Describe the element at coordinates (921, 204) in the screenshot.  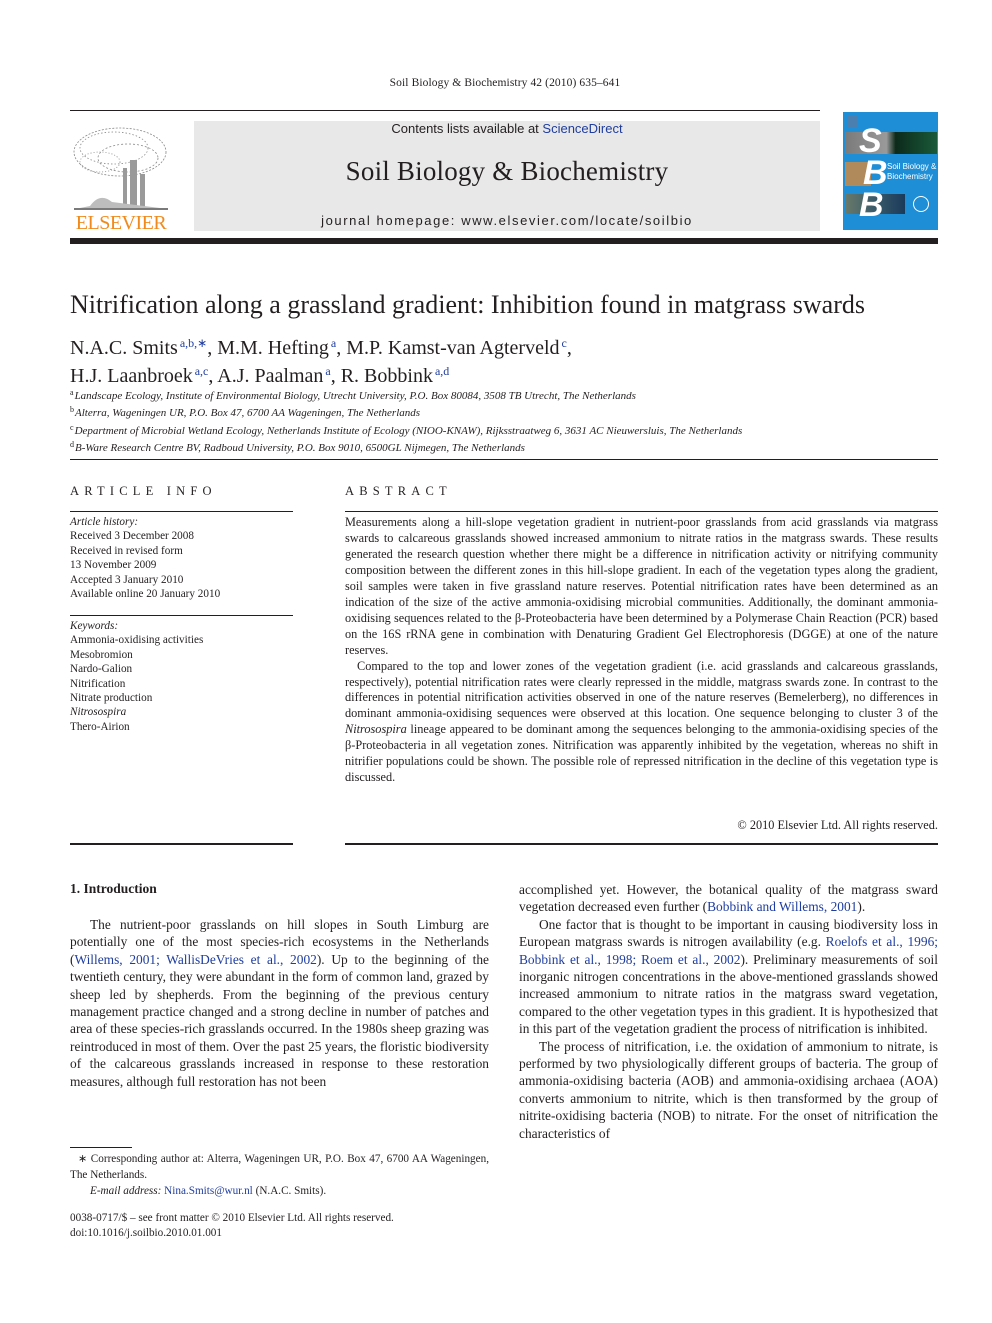
I see `cover-emblem-icon` at that location.